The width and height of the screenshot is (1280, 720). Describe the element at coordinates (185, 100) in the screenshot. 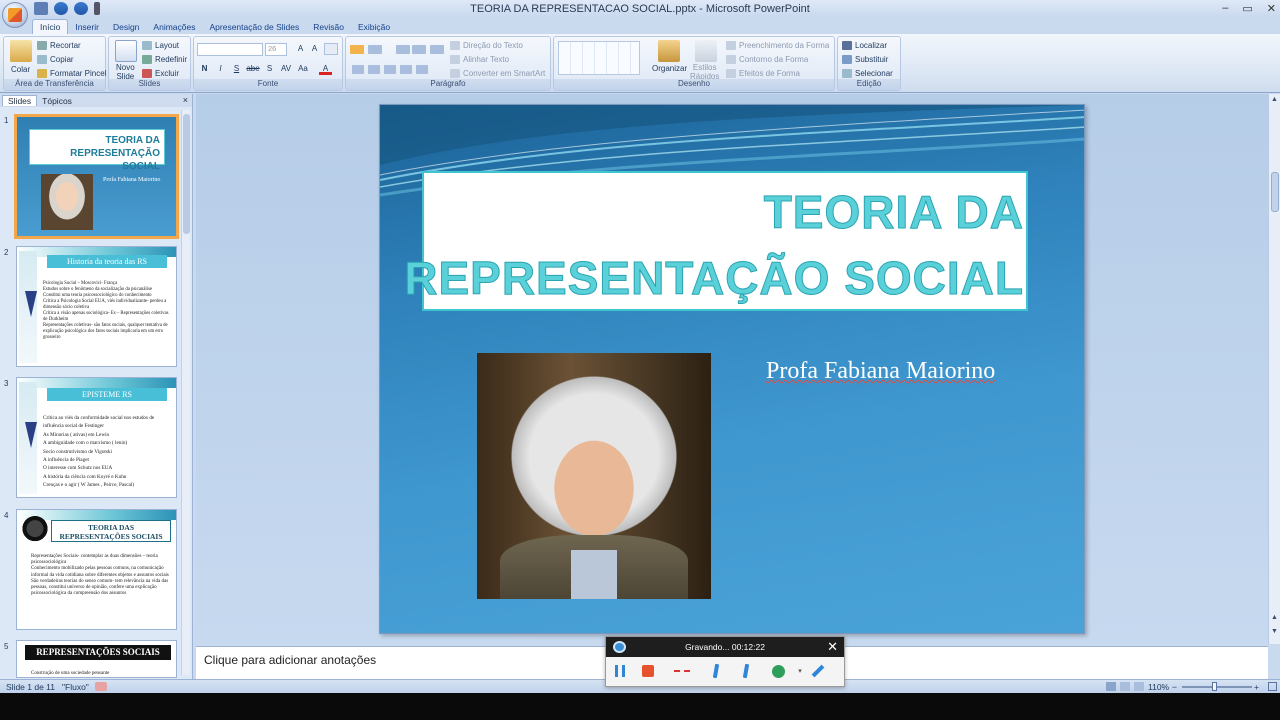

I see `close-panel-icon: ×` at that location.